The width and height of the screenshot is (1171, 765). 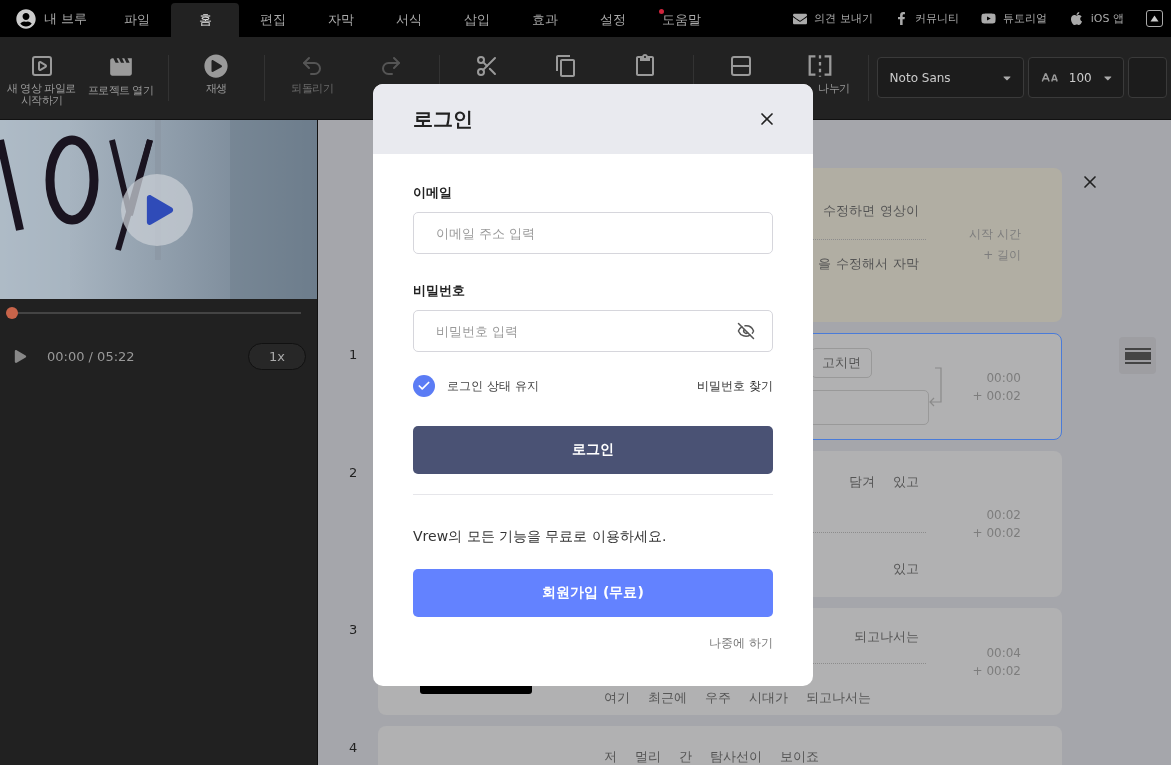 What do you see at coordinates (443, 119) in the screenshot?
I see `dialog-title: 로그인` at bounding box center [443, 119].